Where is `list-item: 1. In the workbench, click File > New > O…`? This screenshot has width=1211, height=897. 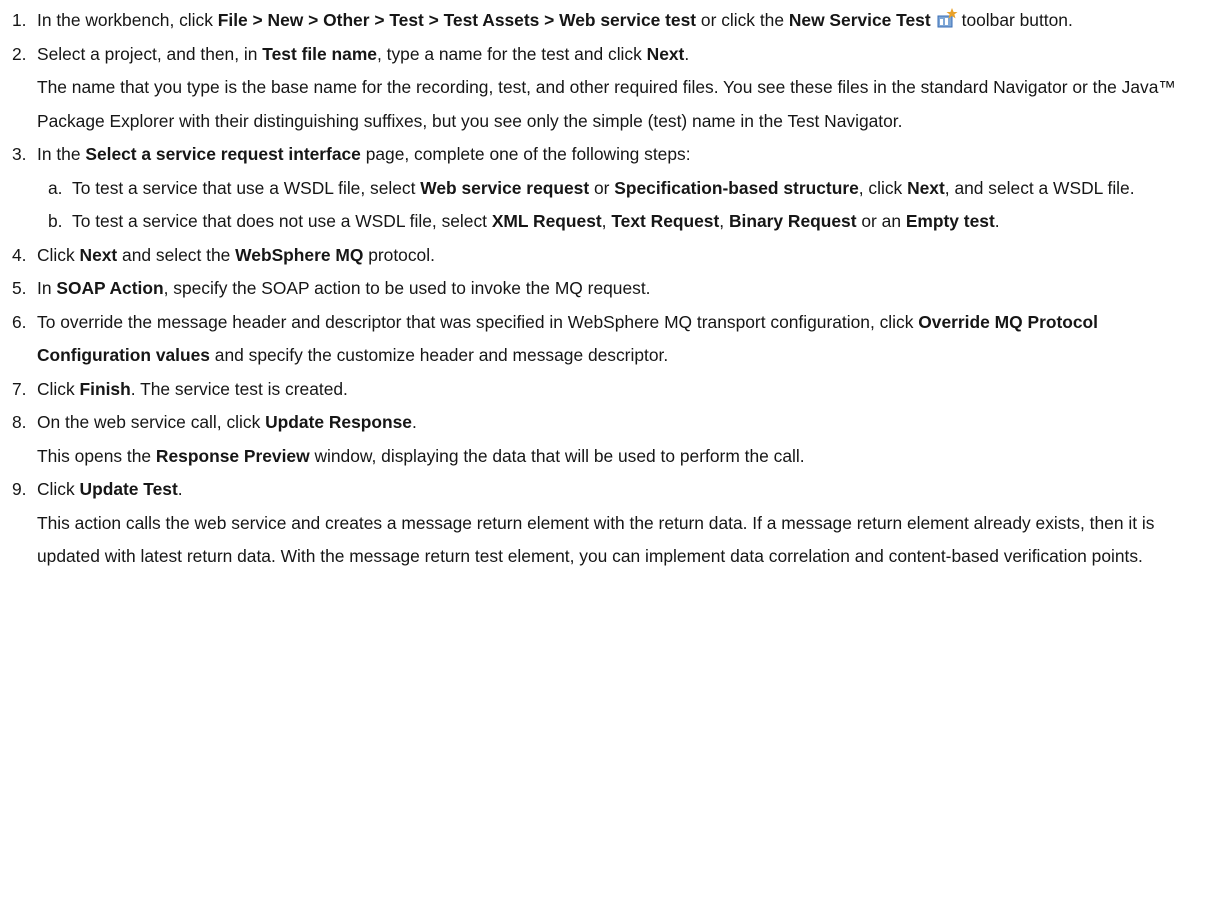
list-item: 1. In the workbench, click File > New > O… is located at coordinates (605, 21).